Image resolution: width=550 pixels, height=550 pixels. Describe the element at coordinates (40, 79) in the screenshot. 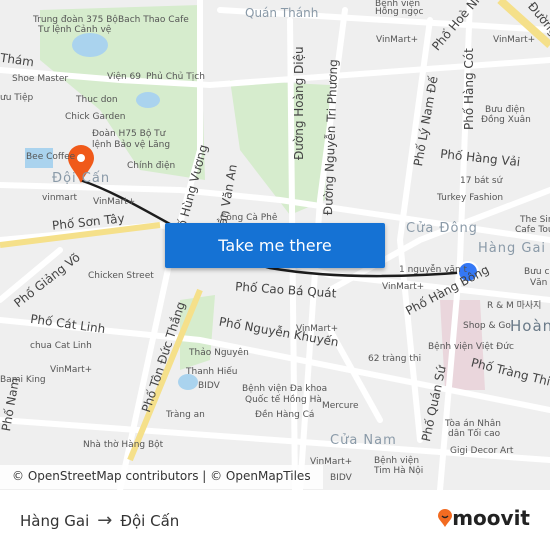

I see `map-label: Shoe Master` at that location.